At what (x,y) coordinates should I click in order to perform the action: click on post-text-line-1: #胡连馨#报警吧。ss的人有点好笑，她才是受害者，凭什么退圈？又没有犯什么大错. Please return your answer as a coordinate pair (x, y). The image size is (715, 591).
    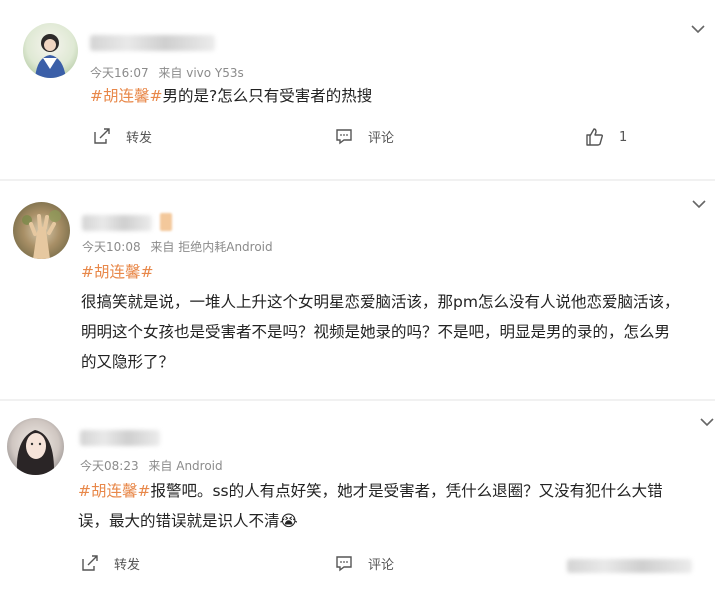
    Looking at the image, I should click on (370, 491).